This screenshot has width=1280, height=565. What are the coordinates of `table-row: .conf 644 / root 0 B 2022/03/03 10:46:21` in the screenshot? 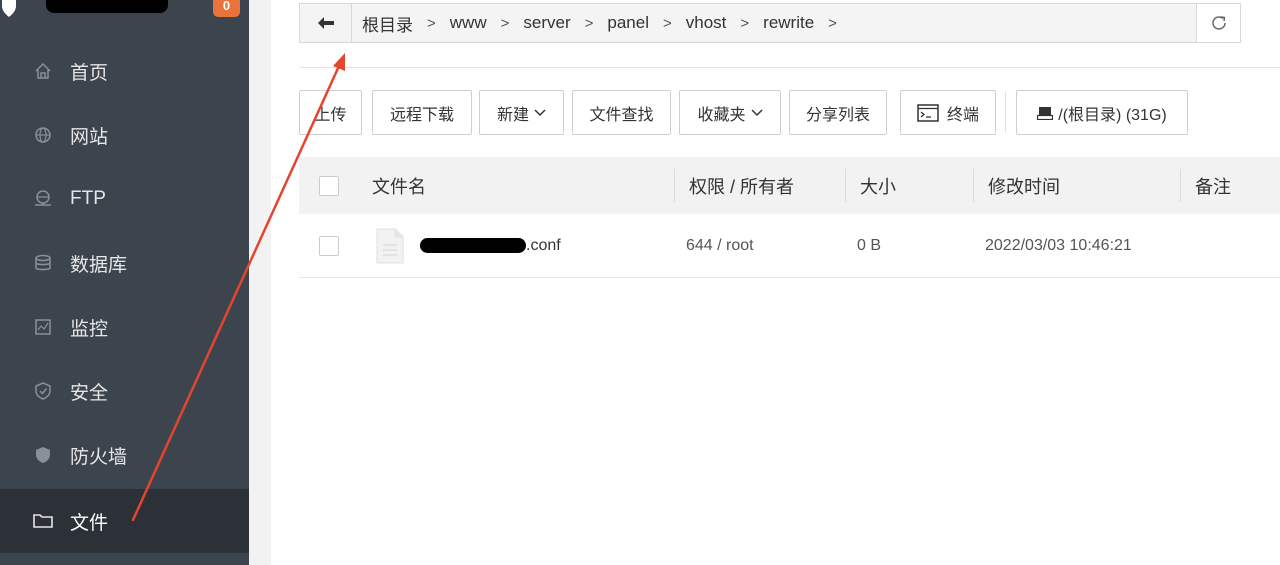 It's located at (789, 246).